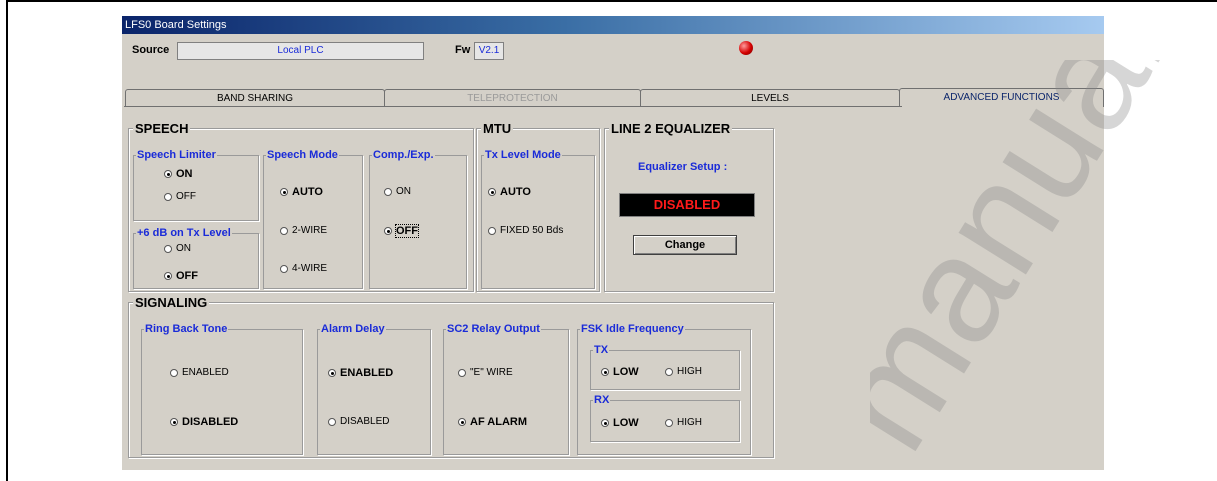 Image resolution: width=1217 pixels, height=481 pixels. I want to click on tx-level-mode-fixed-radio: FIXED 50 Bds, so click(525, 230).